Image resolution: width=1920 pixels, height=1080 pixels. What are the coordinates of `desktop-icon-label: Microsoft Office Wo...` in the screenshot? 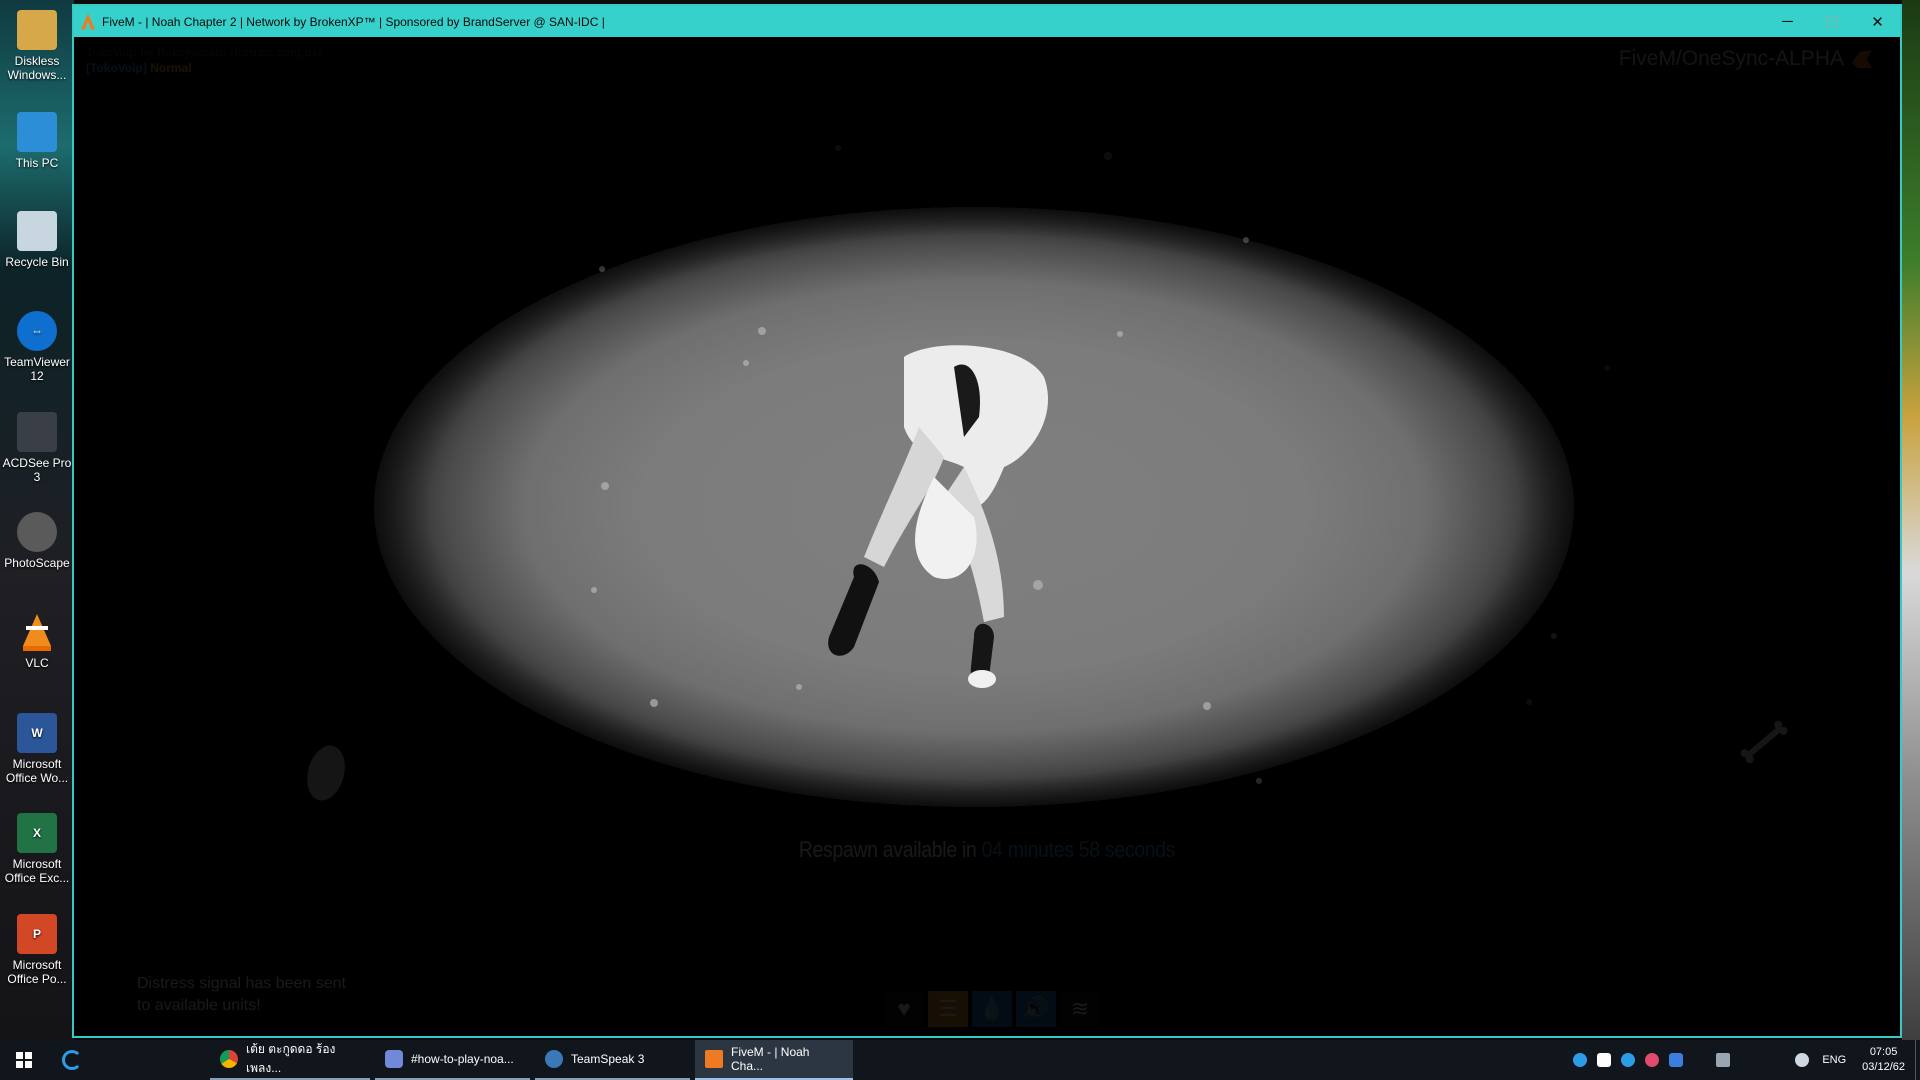 It's located at (37, 771).